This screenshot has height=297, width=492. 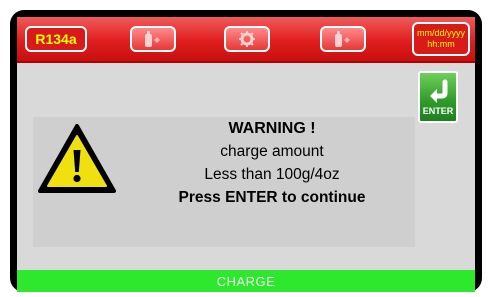 I want to click on warning-title: WARNING !, so click(x=272, y=128).